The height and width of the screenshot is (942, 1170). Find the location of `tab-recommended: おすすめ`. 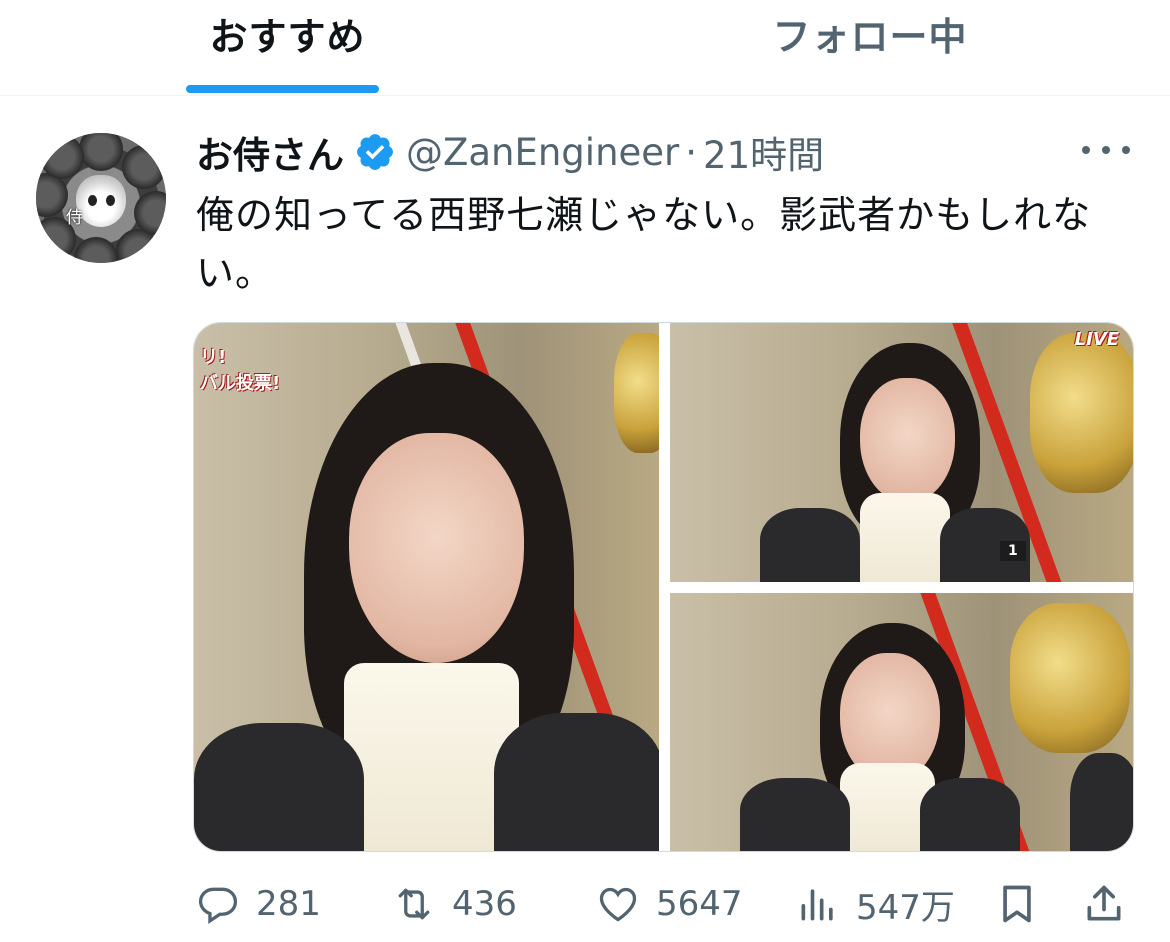

tab-recommended: おすすめ is located at coordinates (287, 48).